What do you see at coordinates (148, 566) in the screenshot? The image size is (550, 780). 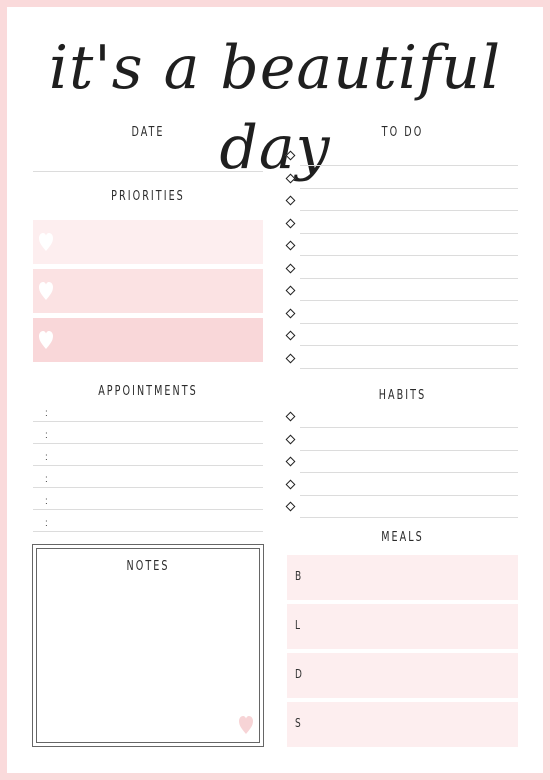 I see `notes-header: NOTES` at bounding box center [148, 566].